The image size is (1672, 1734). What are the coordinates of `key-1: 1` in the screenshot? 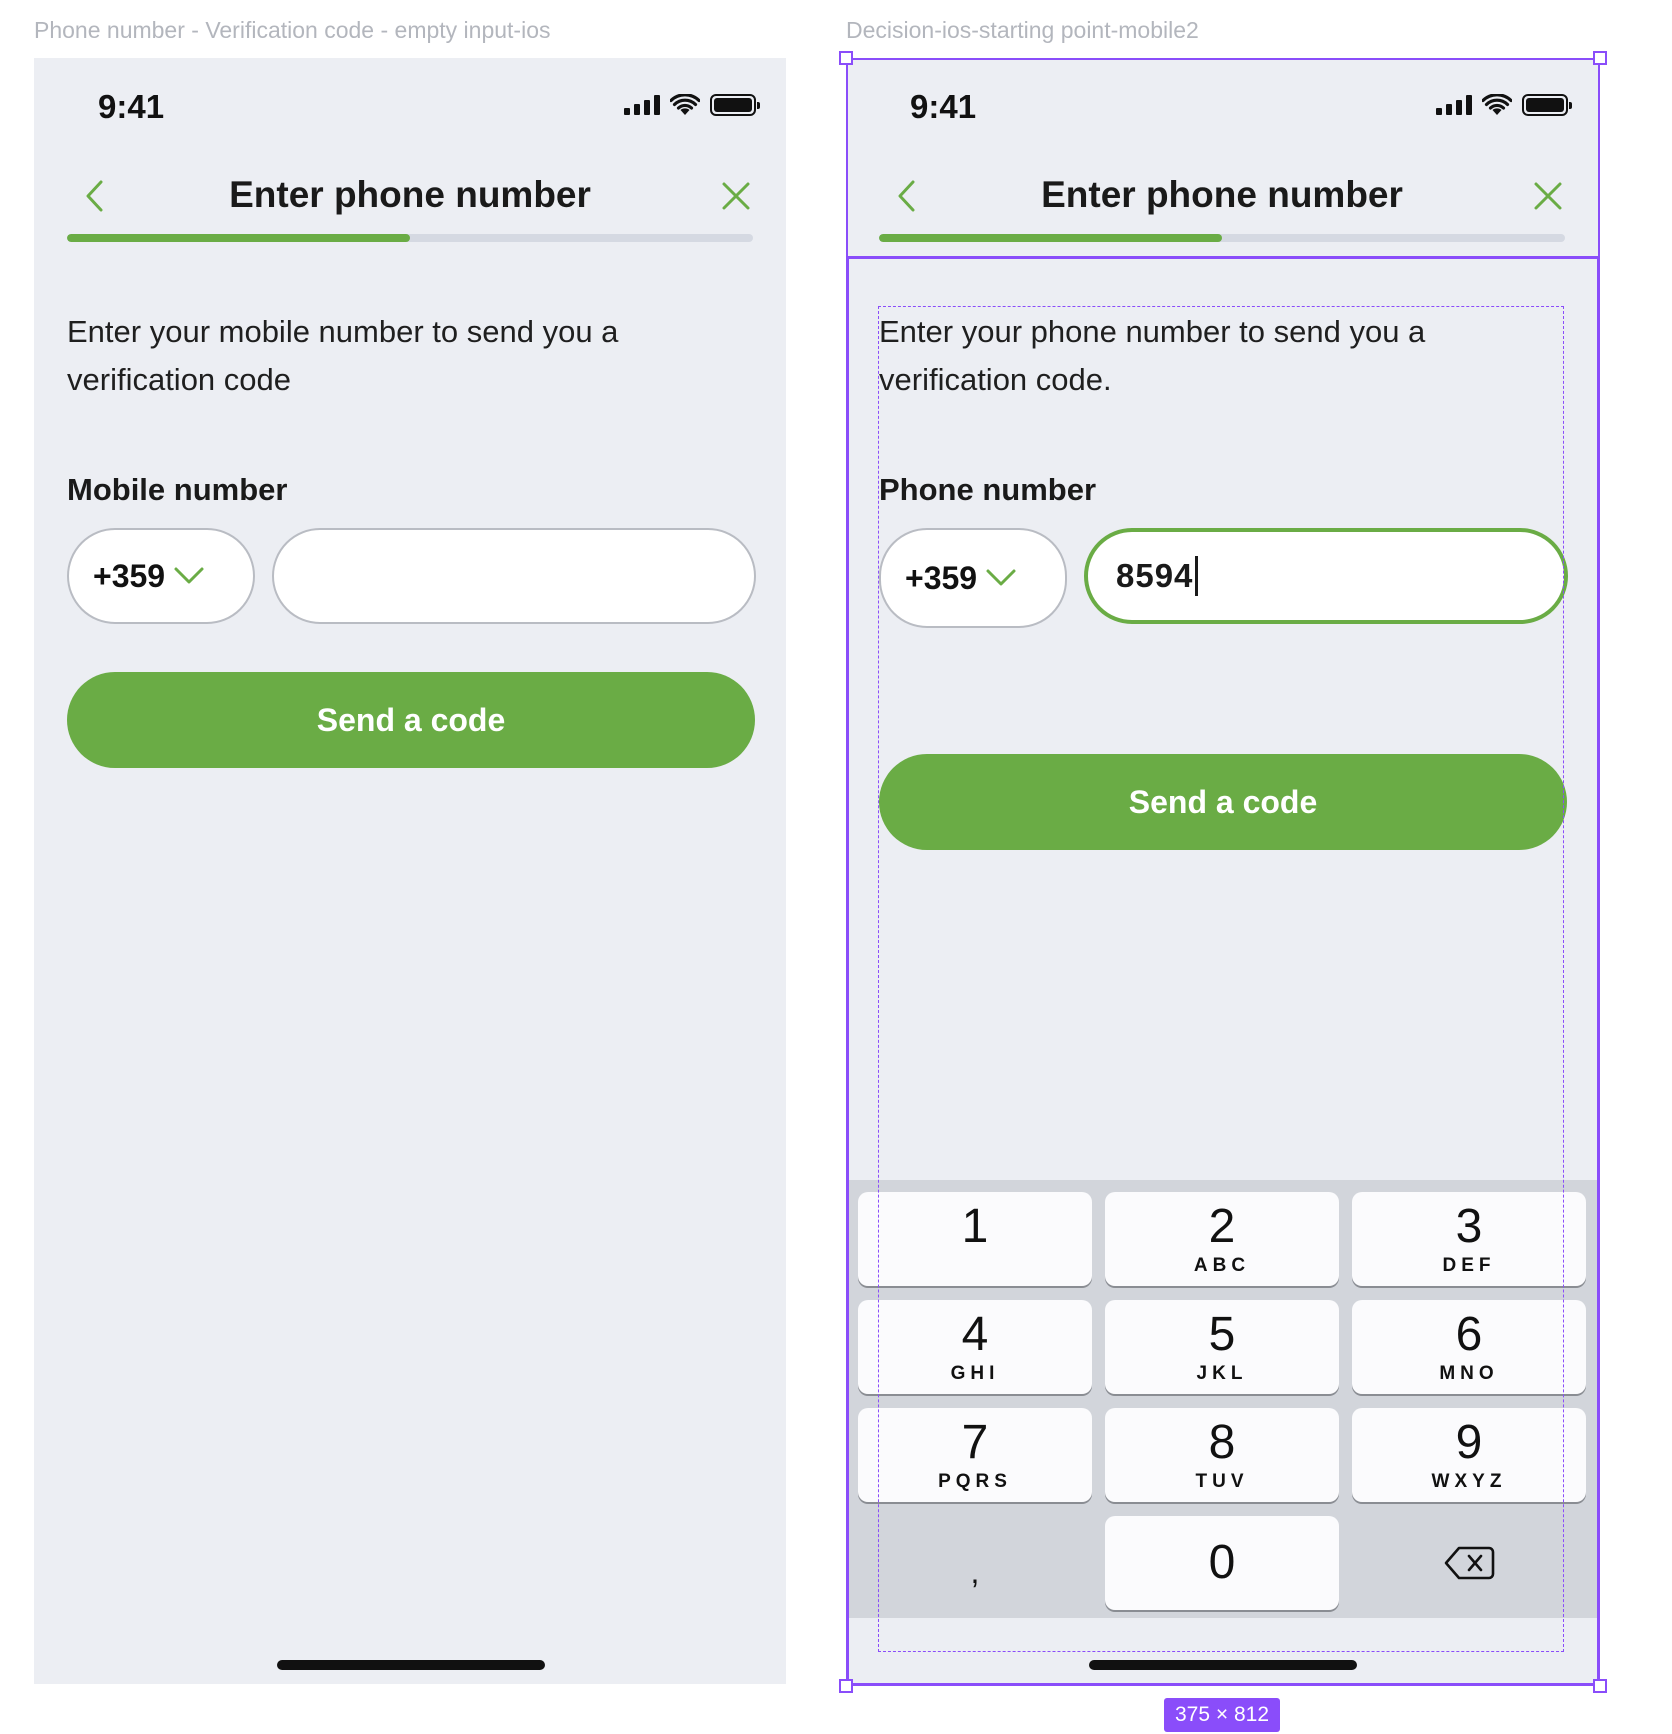 It's located at (975, 1239).